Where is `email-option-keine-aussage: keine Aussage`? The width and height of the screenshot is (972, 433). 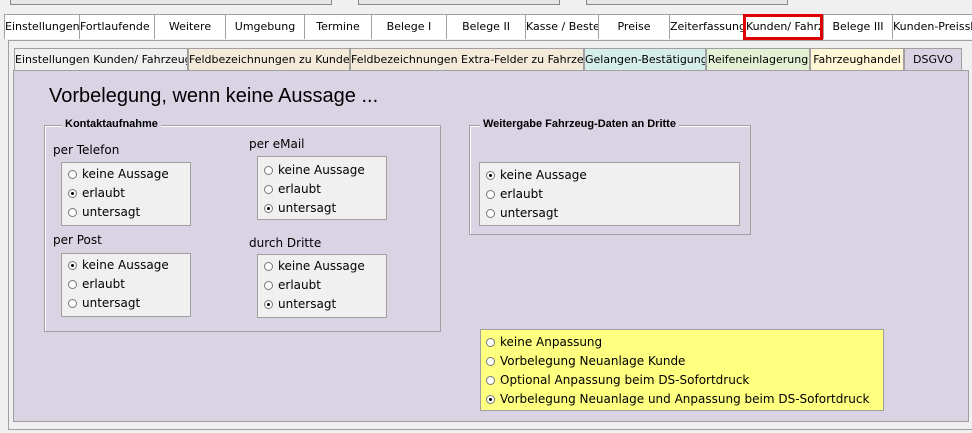
email-option-keine-aussage: keine Aussage is located at coordinates (314, 170).